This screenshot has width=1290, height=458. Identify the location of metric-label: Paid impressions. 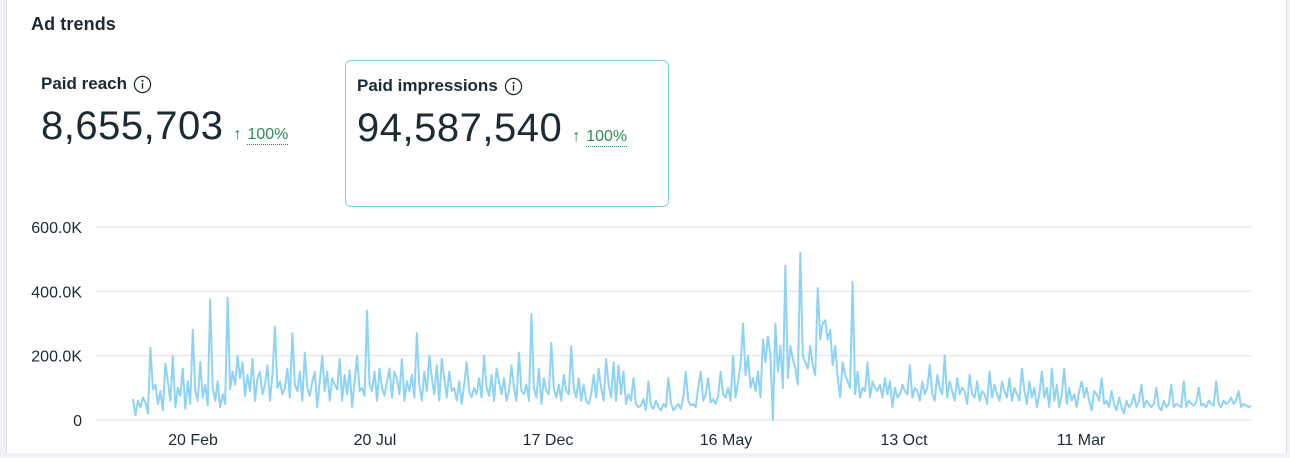
(427, 85).